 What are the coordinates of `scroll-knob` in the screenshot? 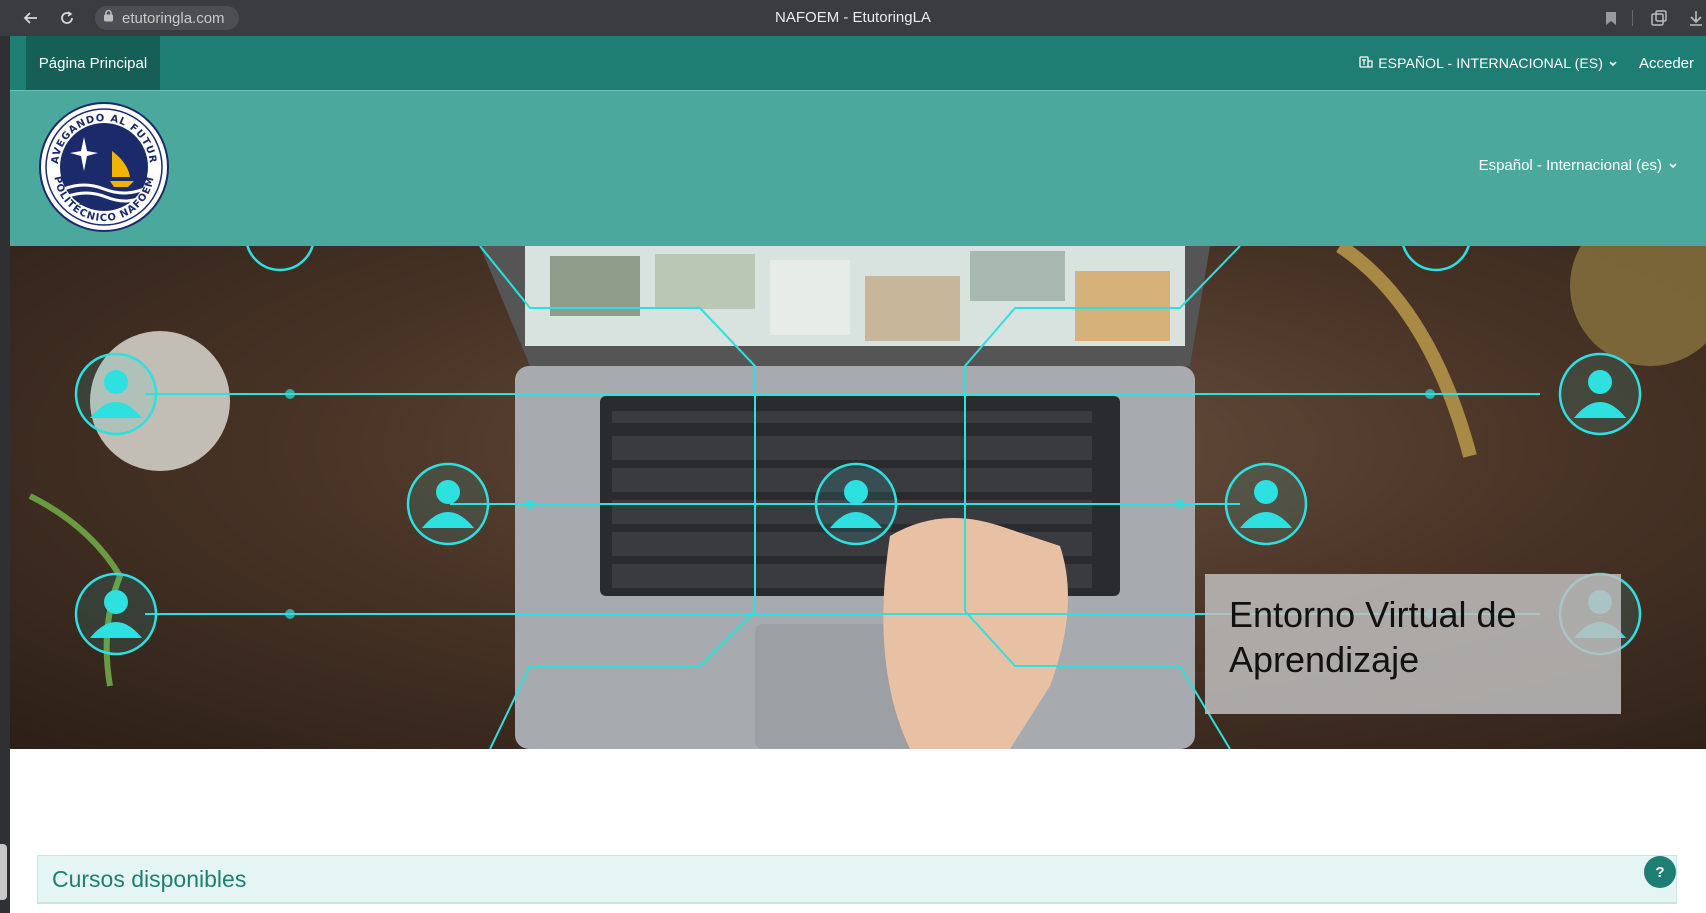 It's located at (3, 872).